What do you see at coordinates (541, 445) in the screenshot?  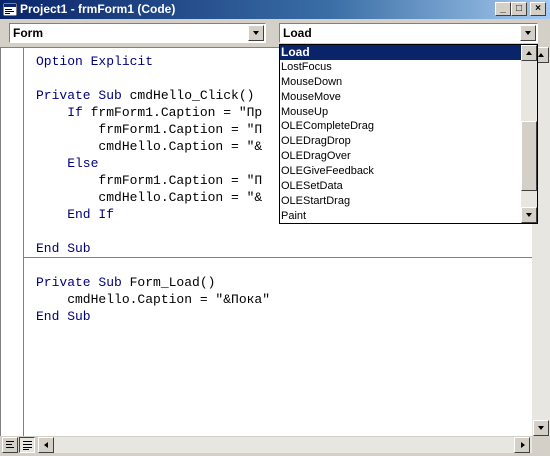 I see `size-grip` at bounding box center [541, 445].